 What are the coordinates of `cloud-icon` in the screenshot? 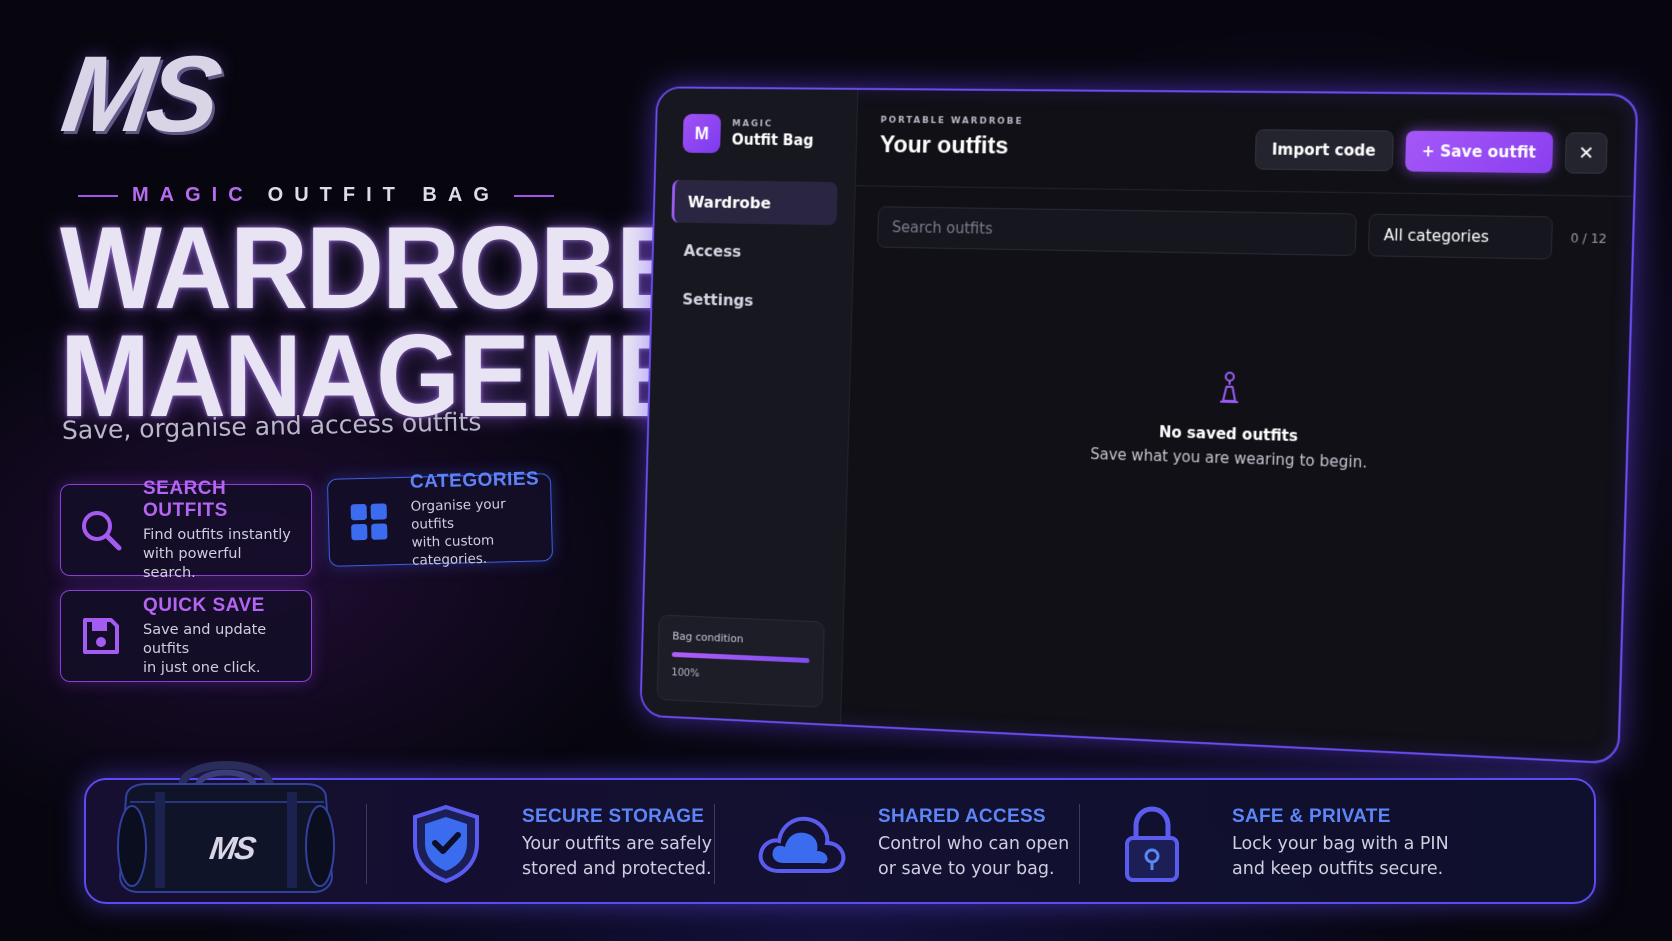 It's located at (802, 844).